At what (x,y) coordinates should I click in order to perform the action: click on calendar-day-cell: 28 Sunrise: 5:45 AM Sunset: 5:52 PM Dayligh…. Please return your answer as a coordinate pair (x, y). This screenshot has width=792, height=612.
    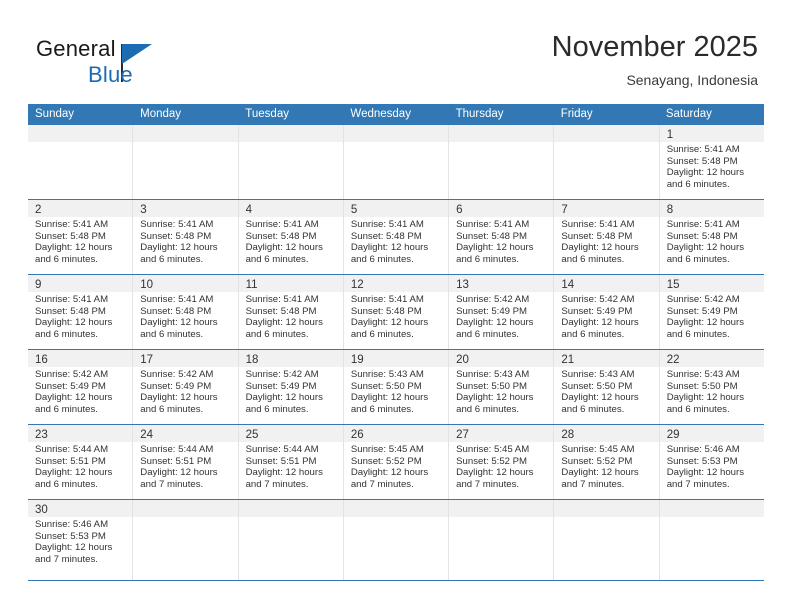
    Looking at the image, I should click on (607, 462).